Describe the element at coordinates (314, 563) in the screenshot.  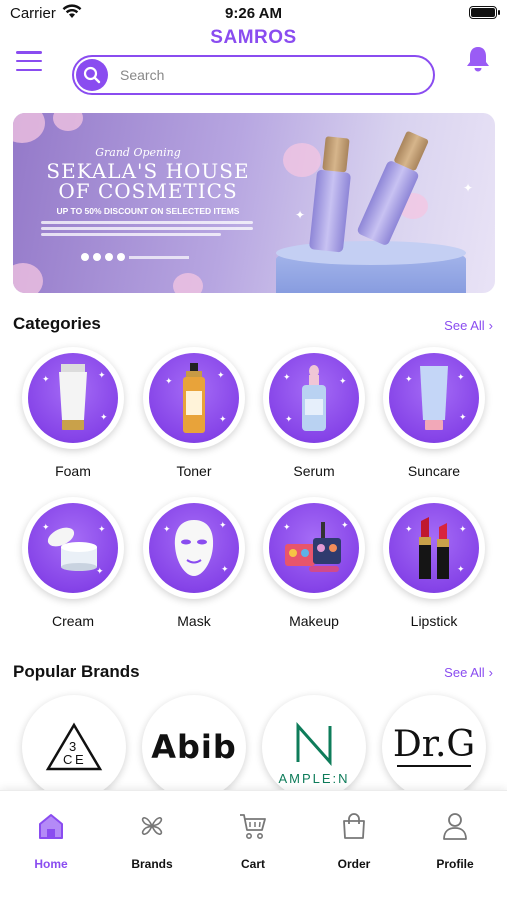
I see `category-makeup: ✦ ✦ Makeup` at that location.